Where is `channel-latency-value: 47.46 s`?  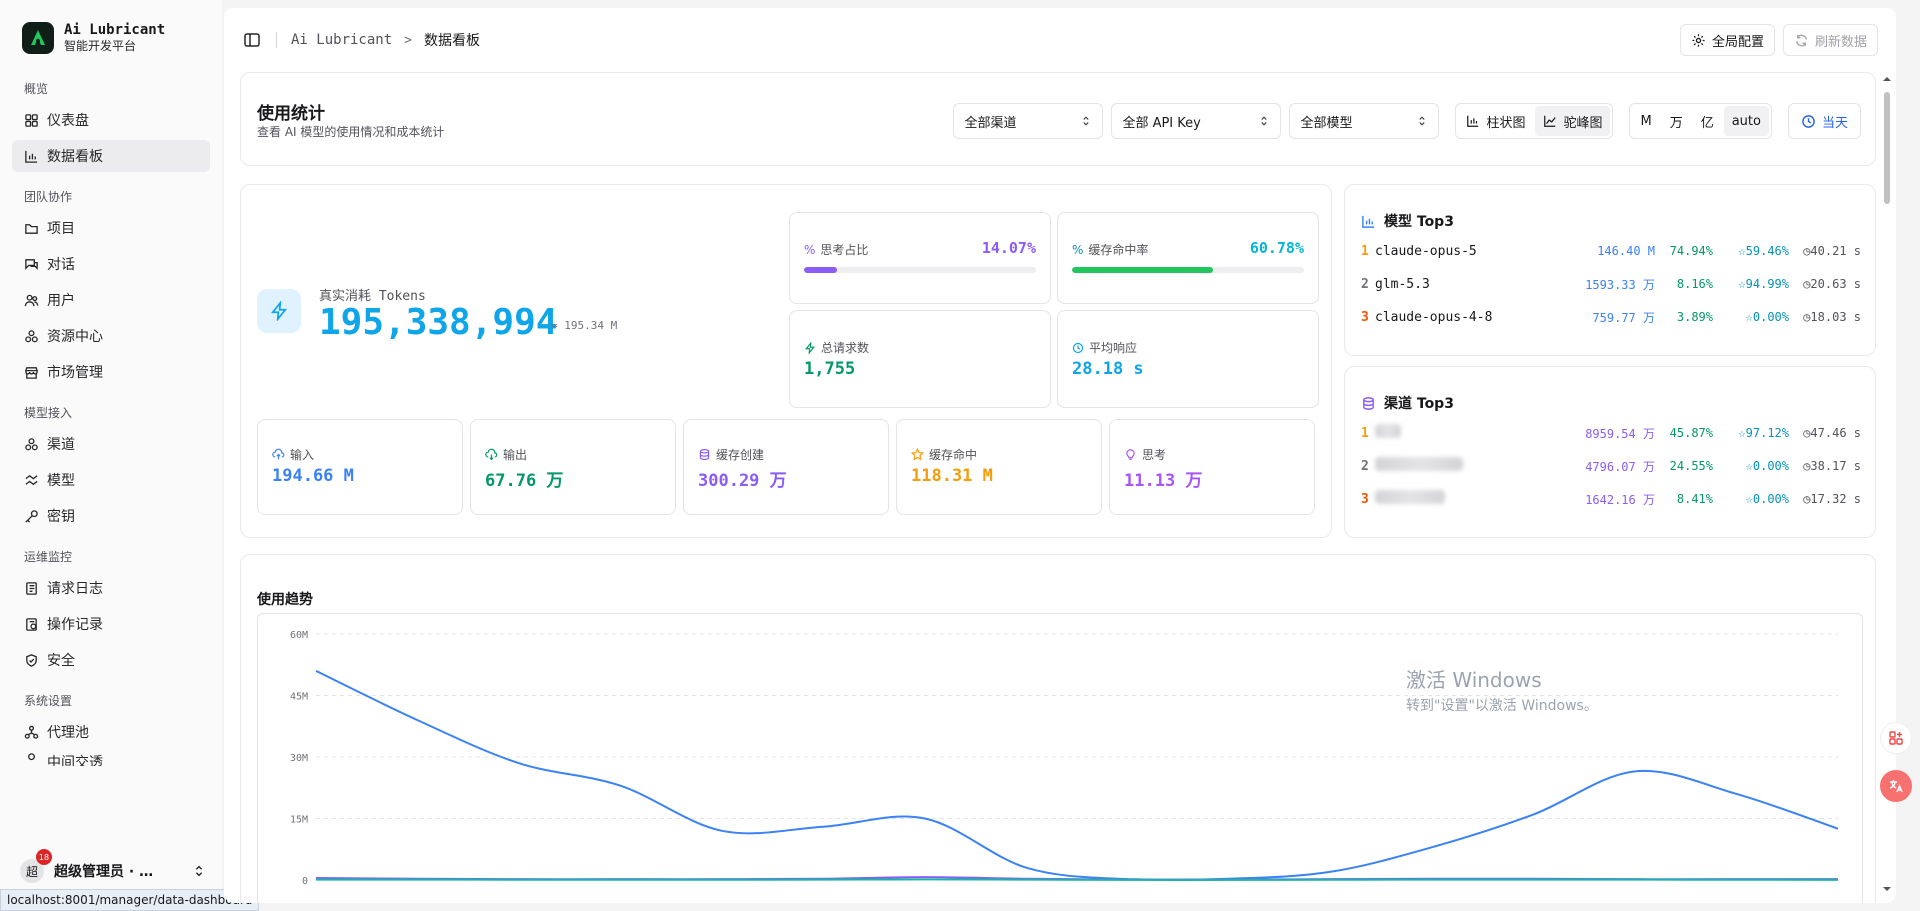
channel-latency-value: 47.46 s is located at coordinates (1835, 433).